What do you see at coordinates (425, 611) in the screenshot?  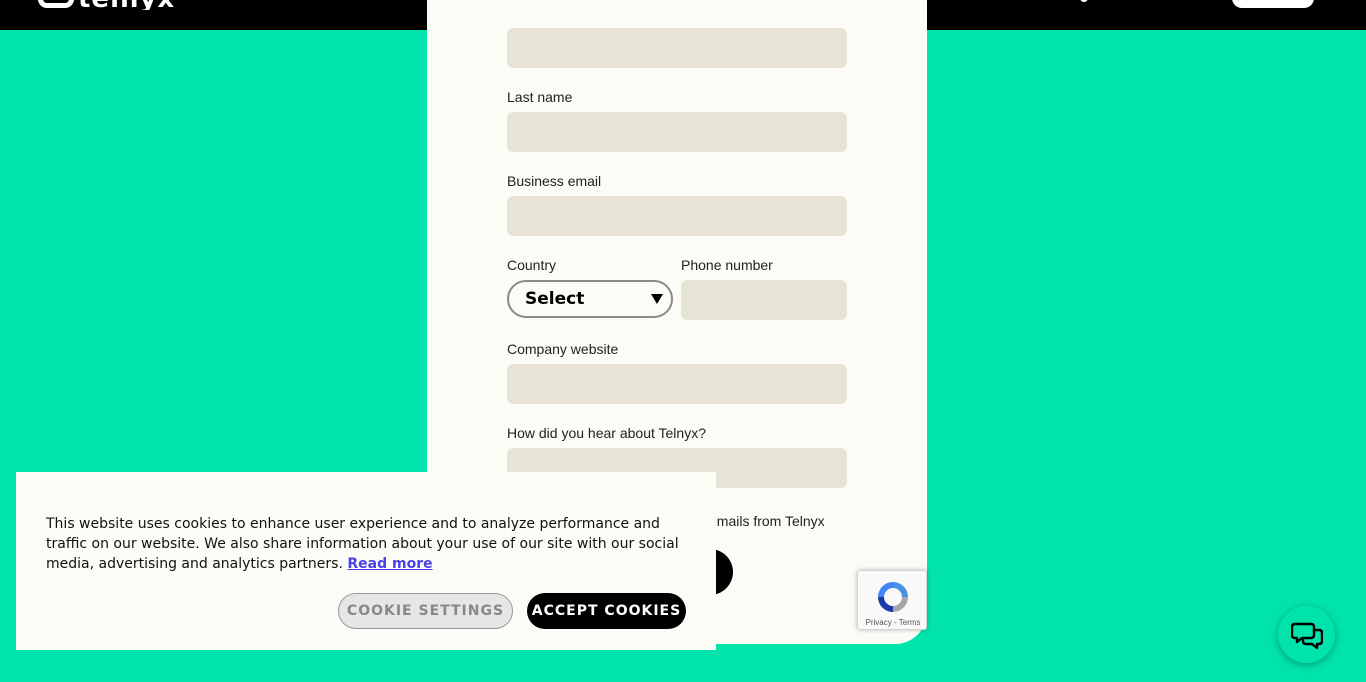 I see `cookie-settings-button: COOKIE SETTINGS` at bounding box center [425, 611].